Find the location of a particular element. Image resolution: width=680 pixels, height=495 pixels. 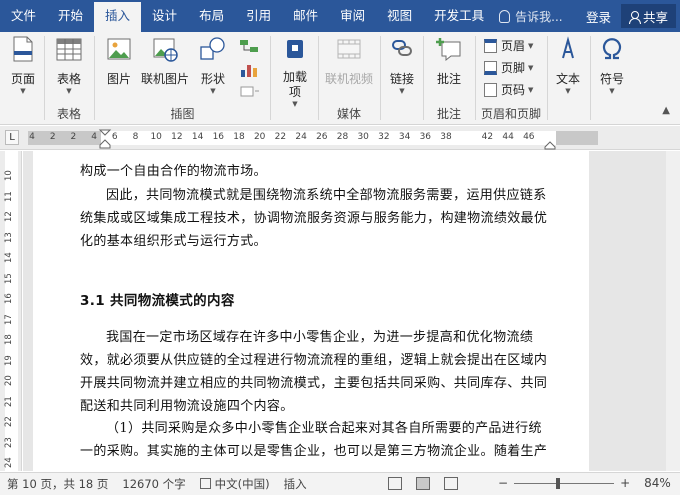

page-count: 第 10 页，共 18 页 is located at coordinates (57, 484).